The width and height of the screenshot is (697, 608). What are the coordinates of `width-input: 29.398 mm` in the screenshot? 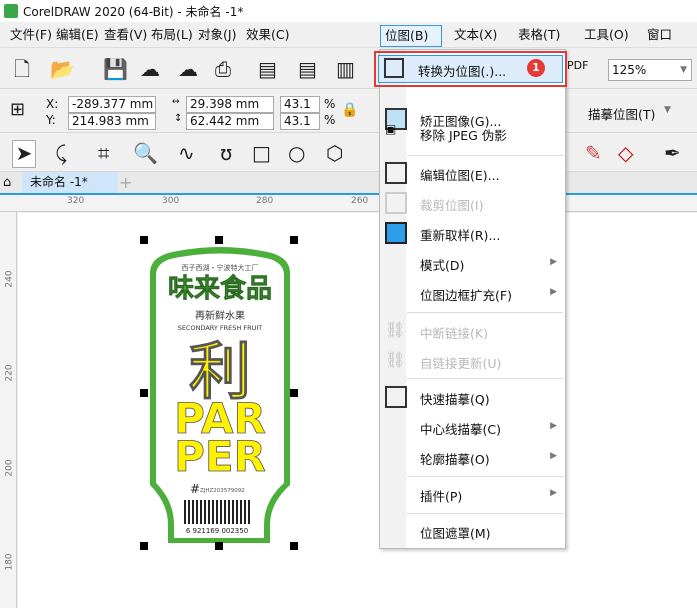 It's located at (230, 104).